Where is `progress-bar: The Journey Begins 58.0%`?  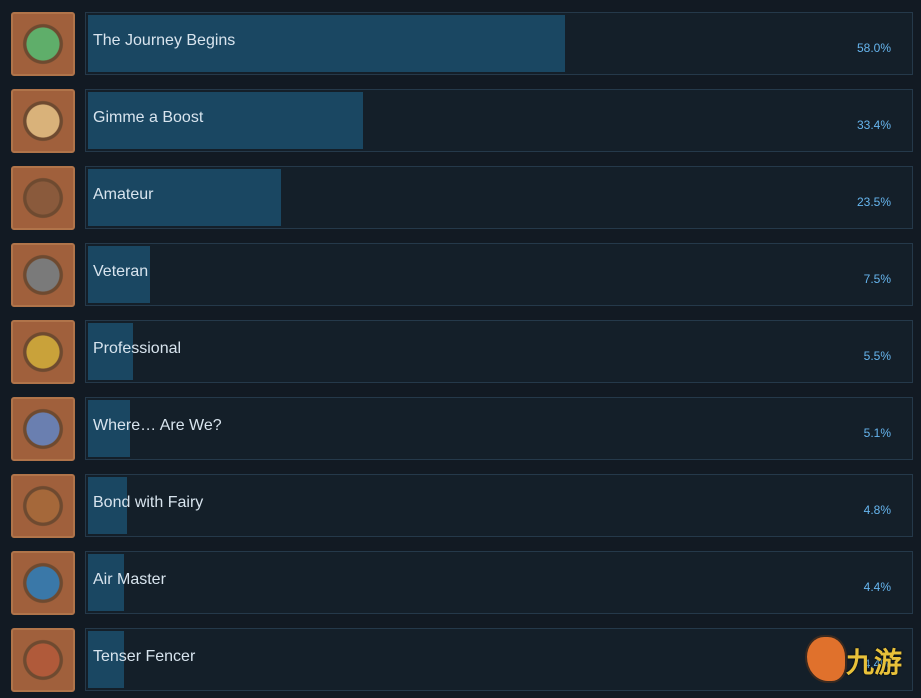 progress-bar: The Journey Begins 58.0% is located at coordinates (499, 43).